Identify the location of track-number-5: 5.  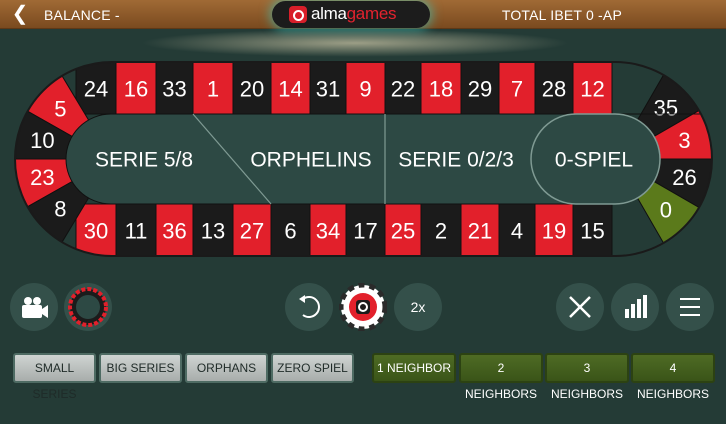
(60, 108).